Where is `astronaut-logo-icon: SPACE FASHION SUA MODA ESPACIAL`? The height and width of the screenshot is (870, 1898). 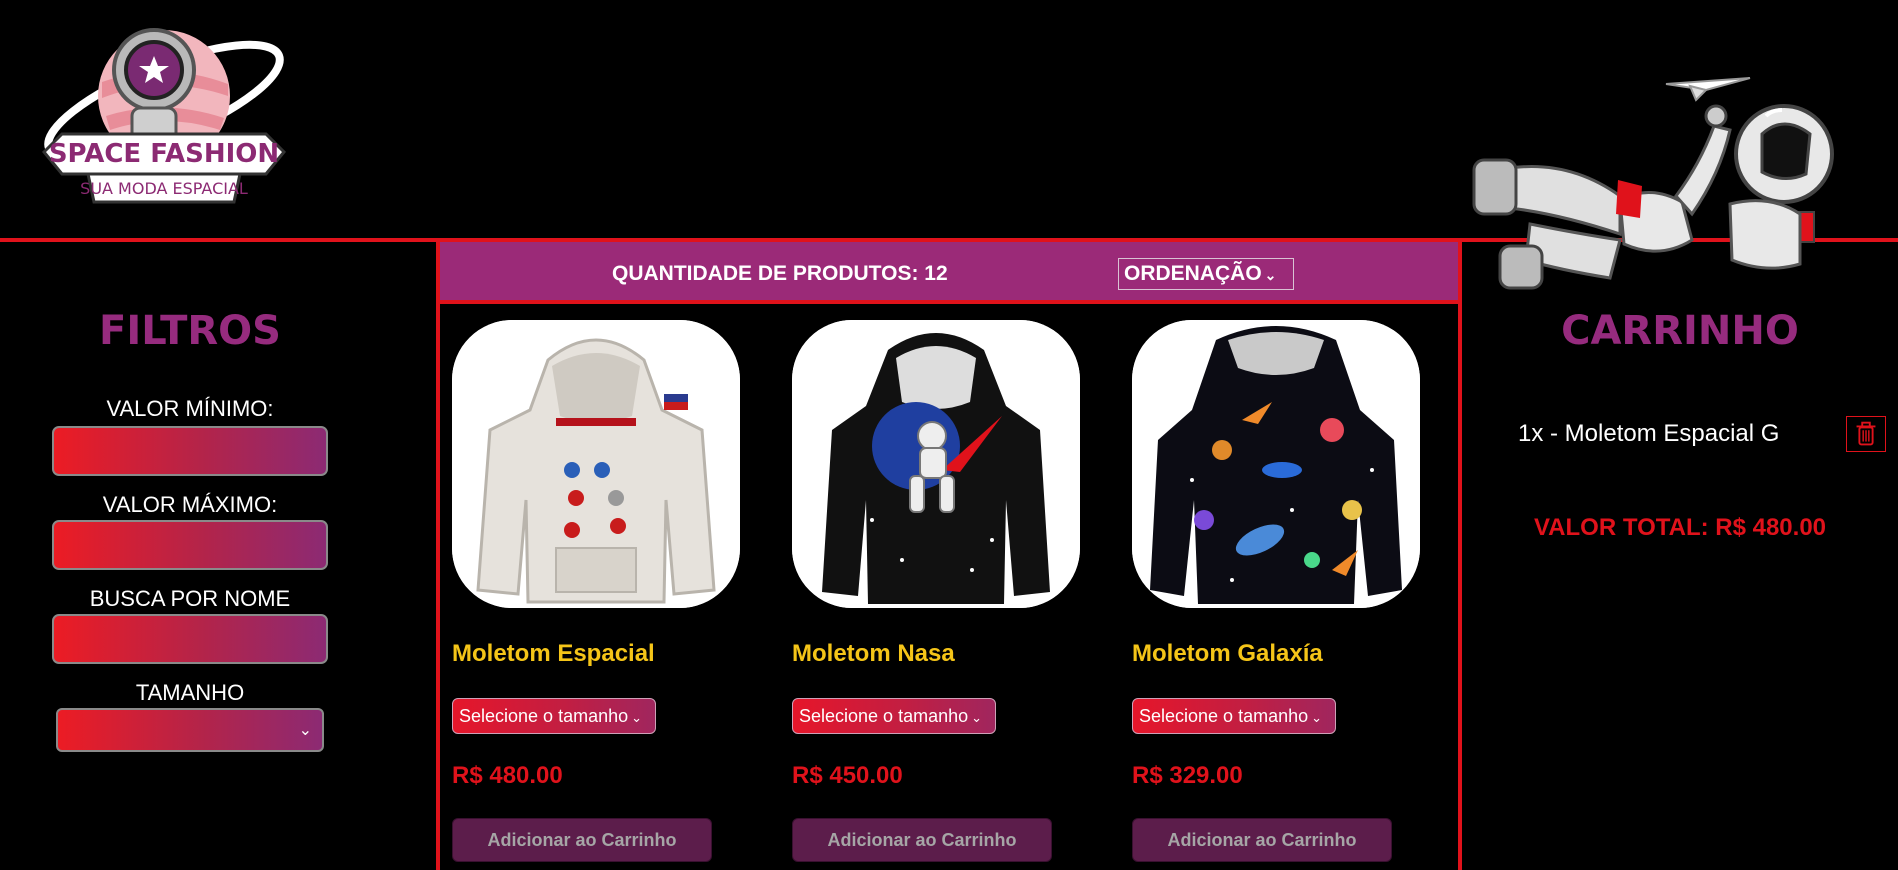
astronaut-logo-icon: SPACE FASHION SUA MODA ESPACIAL is located at coordinates (164, 116).